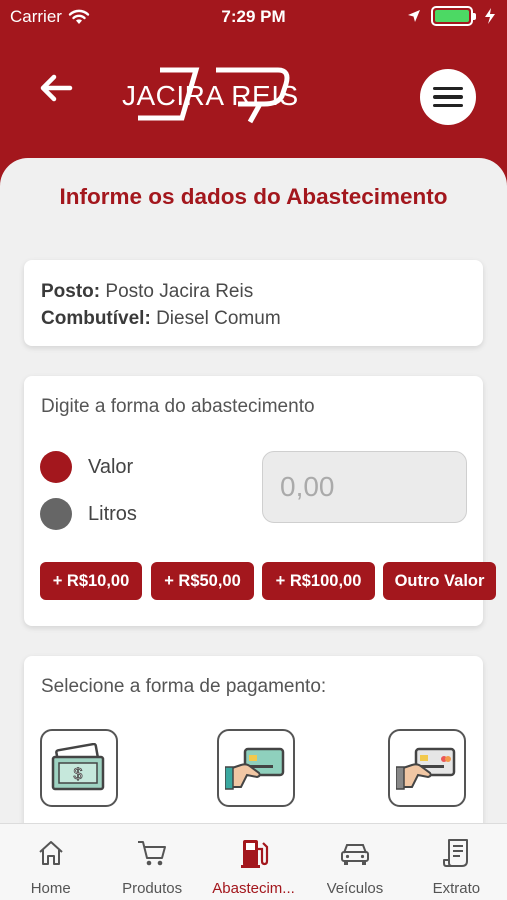 The height and width of the screenshot is (900, 507). I want to click on tab-home-label: Home, so click(50, 888).